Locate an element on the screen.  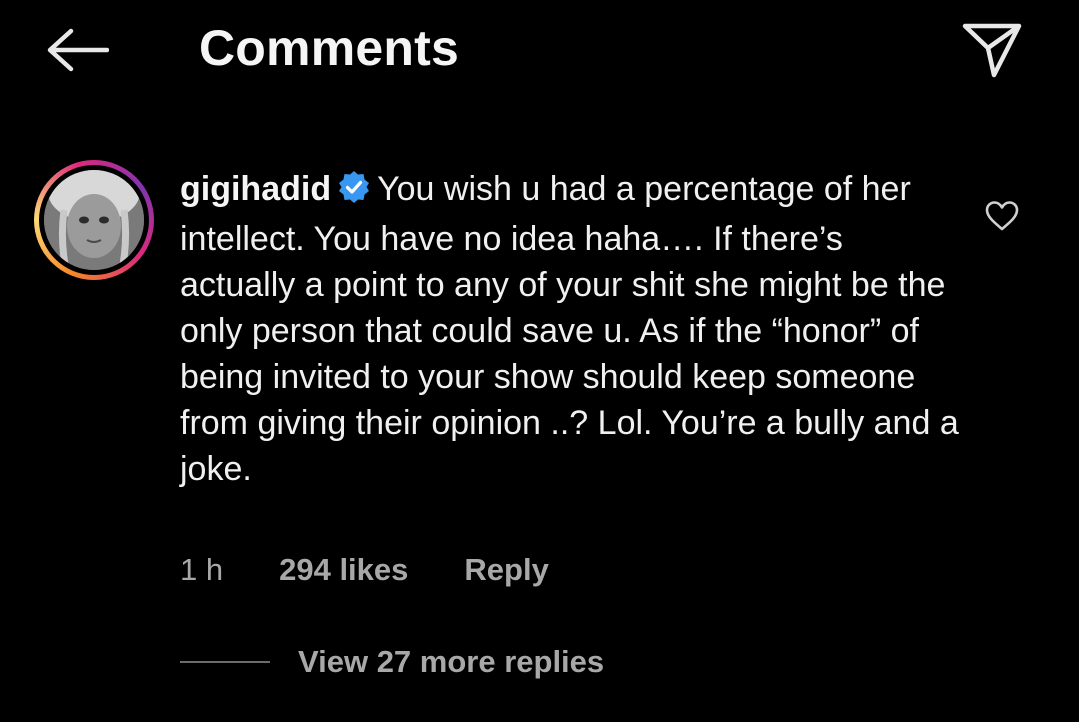
comment-likes-count: 294 likes is located at coordinates (343, 570).